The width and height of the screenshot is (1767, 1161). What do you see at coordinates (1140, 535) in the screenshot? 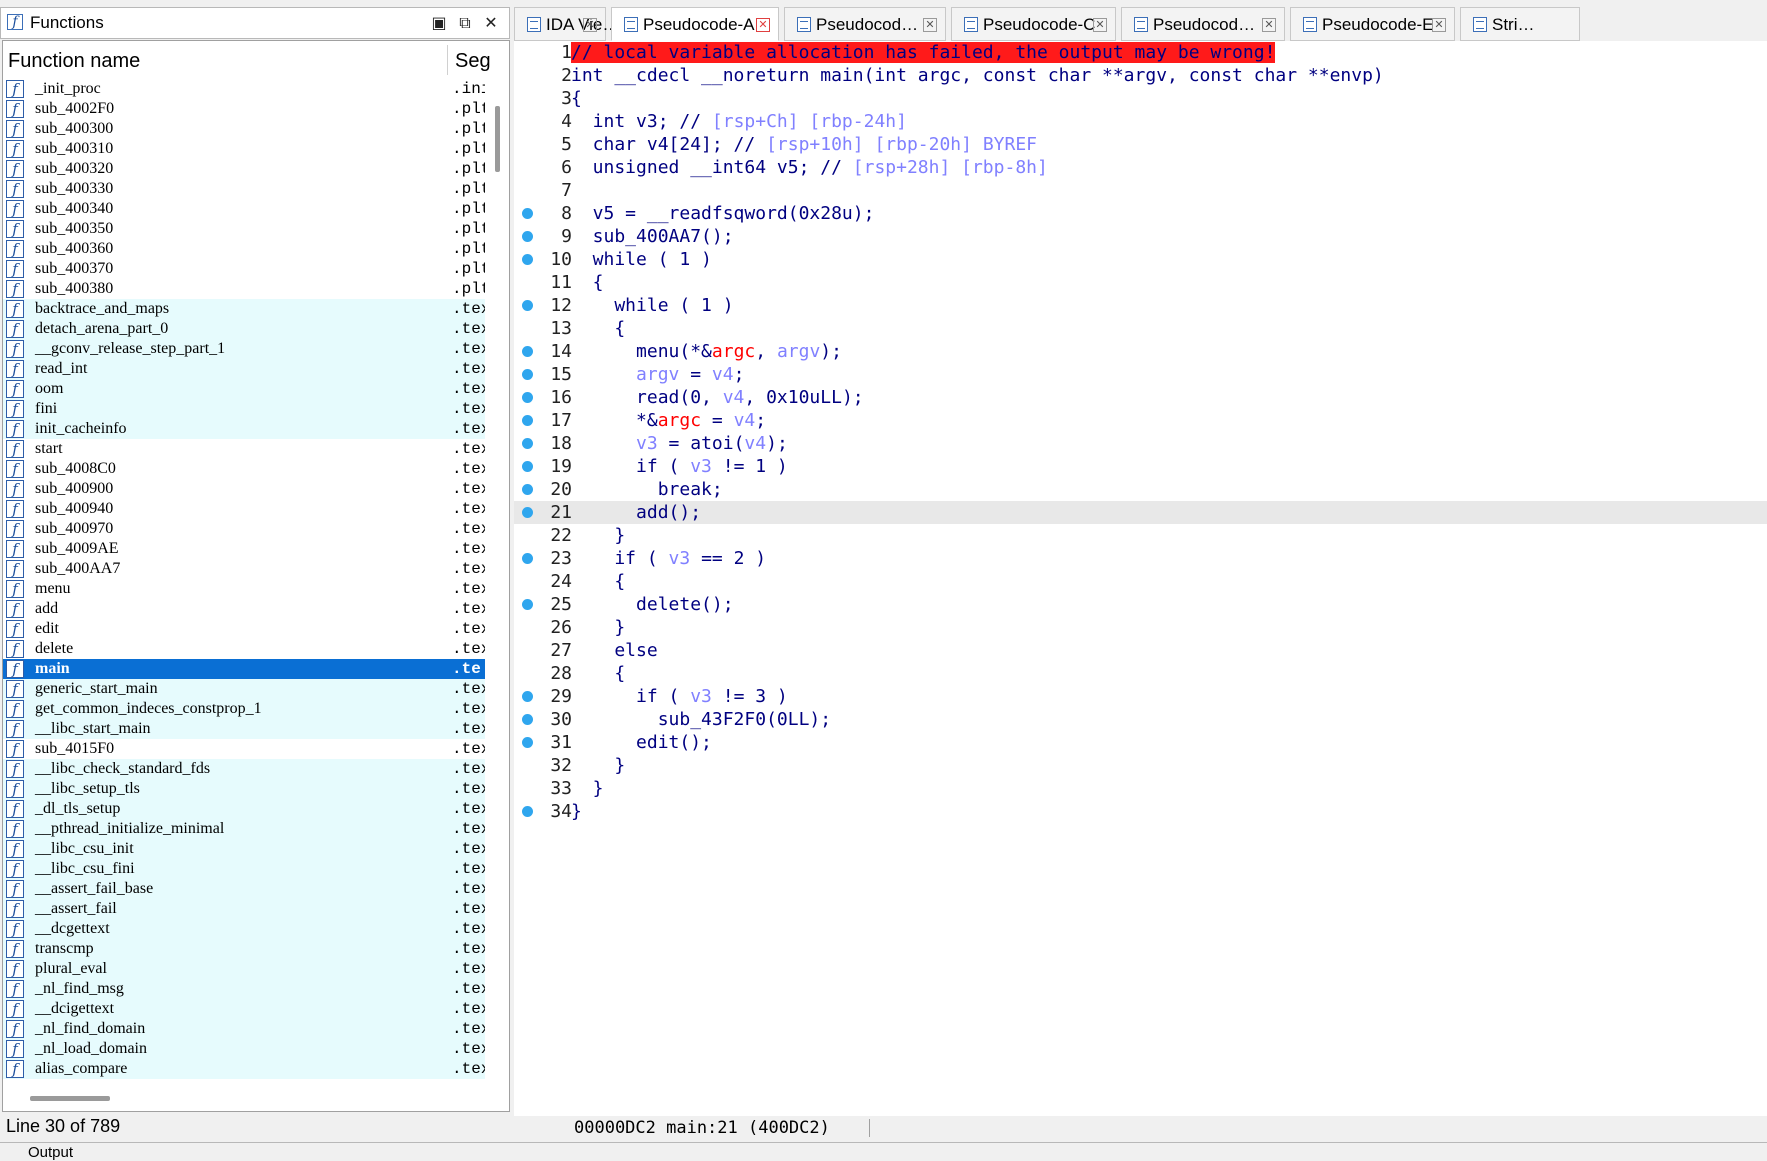
I see `code-line: 22 }` at bounding box center [1140, 535].